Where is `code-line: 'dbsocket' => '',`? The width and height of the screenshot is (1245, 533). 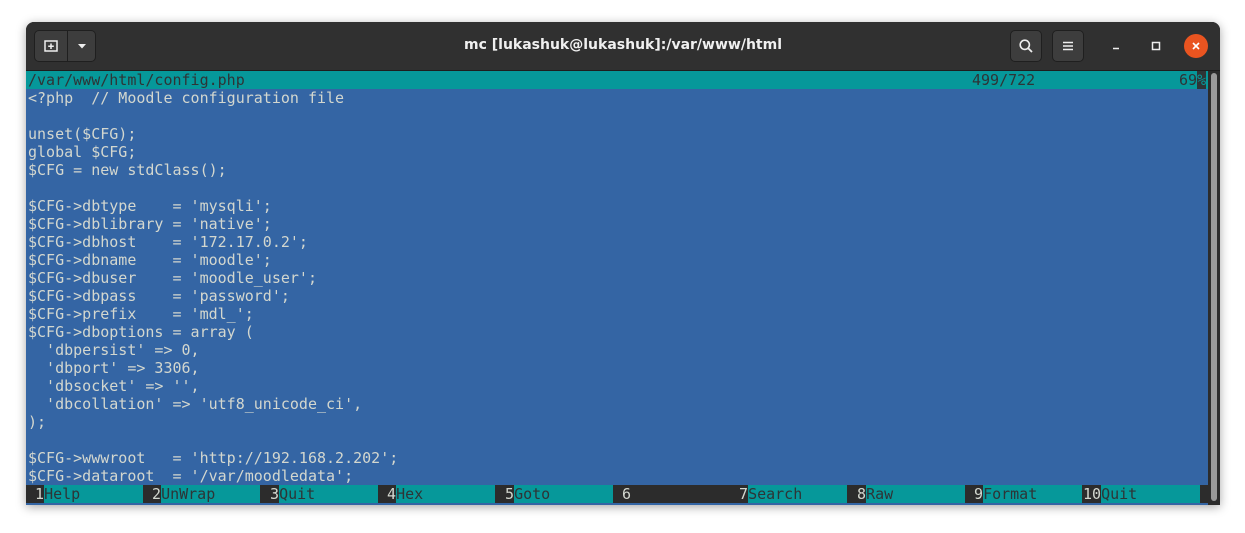
code-line: 'dbsocket' => '', is located at coordinates (114, 386).